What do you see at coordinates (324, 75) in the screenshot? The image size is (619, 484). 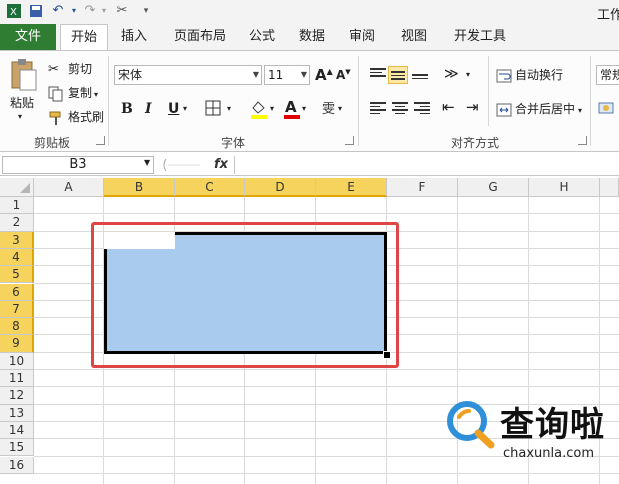 I see `grow-font-icon: A▲` at bounding box center [324, 75].